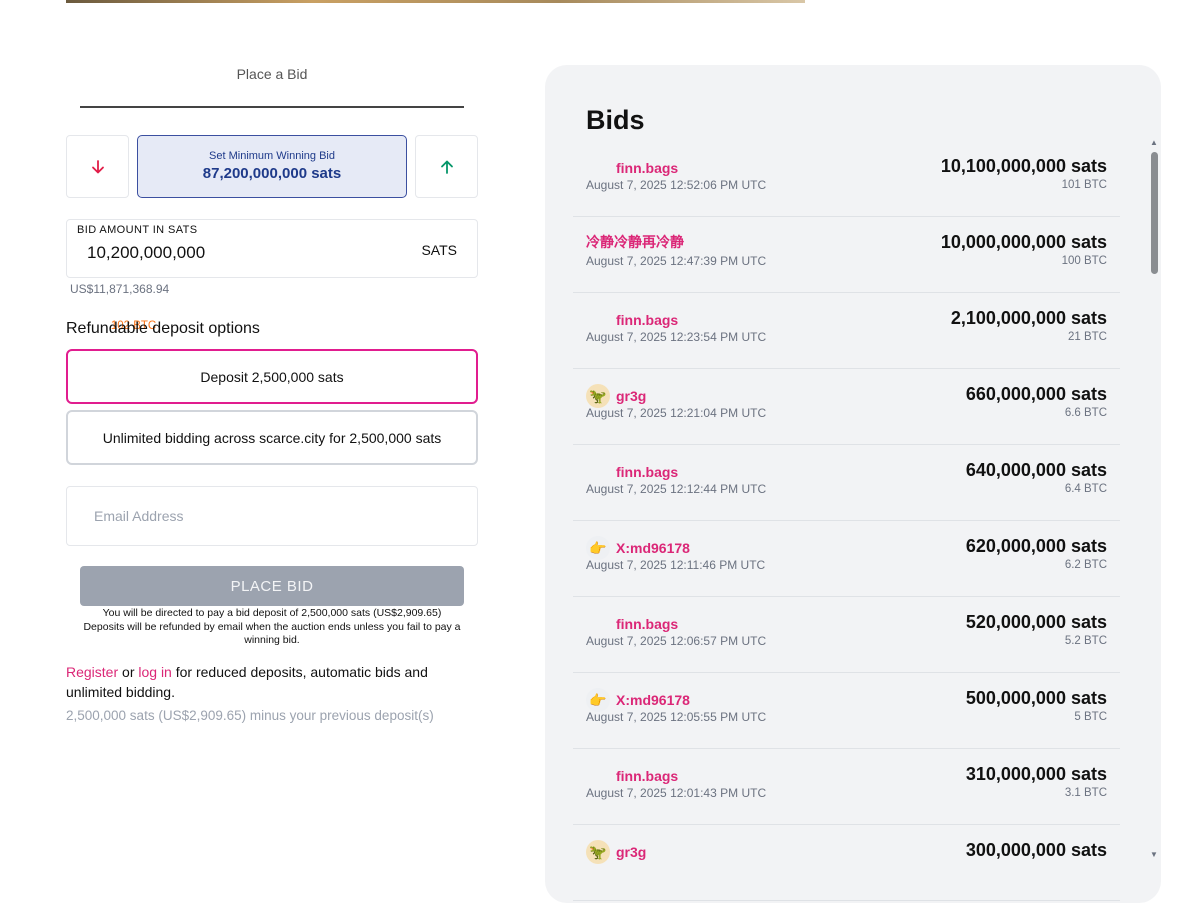 This screenshot has width=1200, height=924. I want to click on scroll-down-arrow-icon: ▼, so click(1154, 854).